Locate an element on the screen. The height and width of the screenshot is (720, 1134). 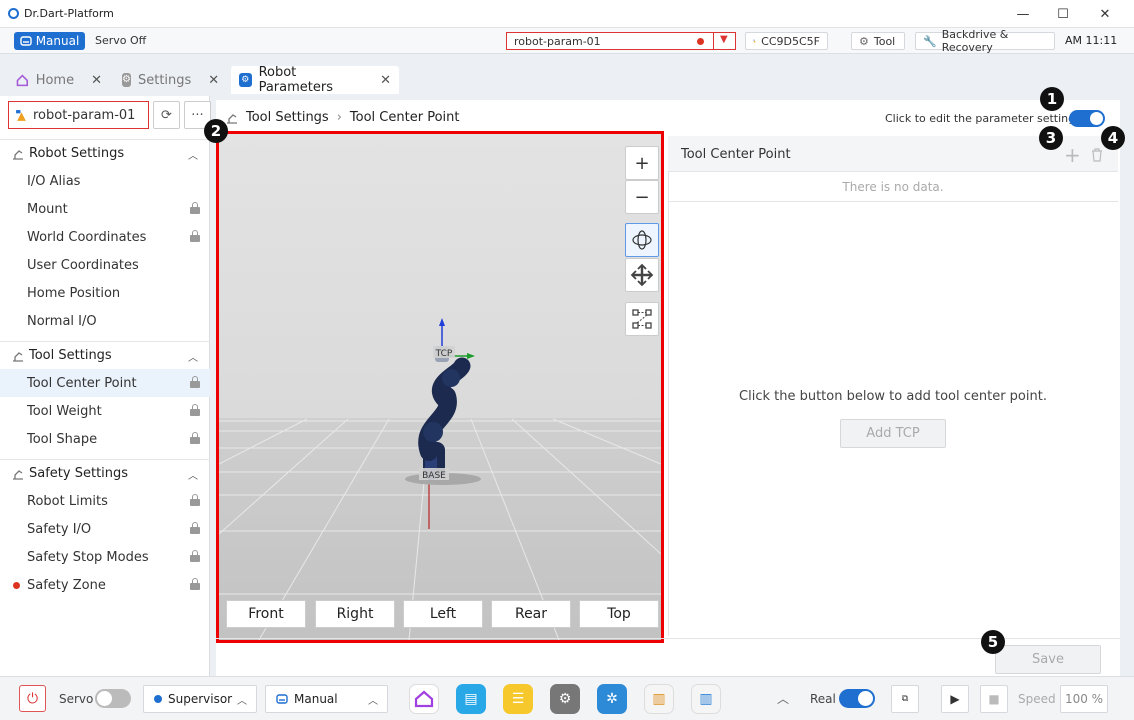
refresh-icon: ⟳ is located at coordinates (166, 115).